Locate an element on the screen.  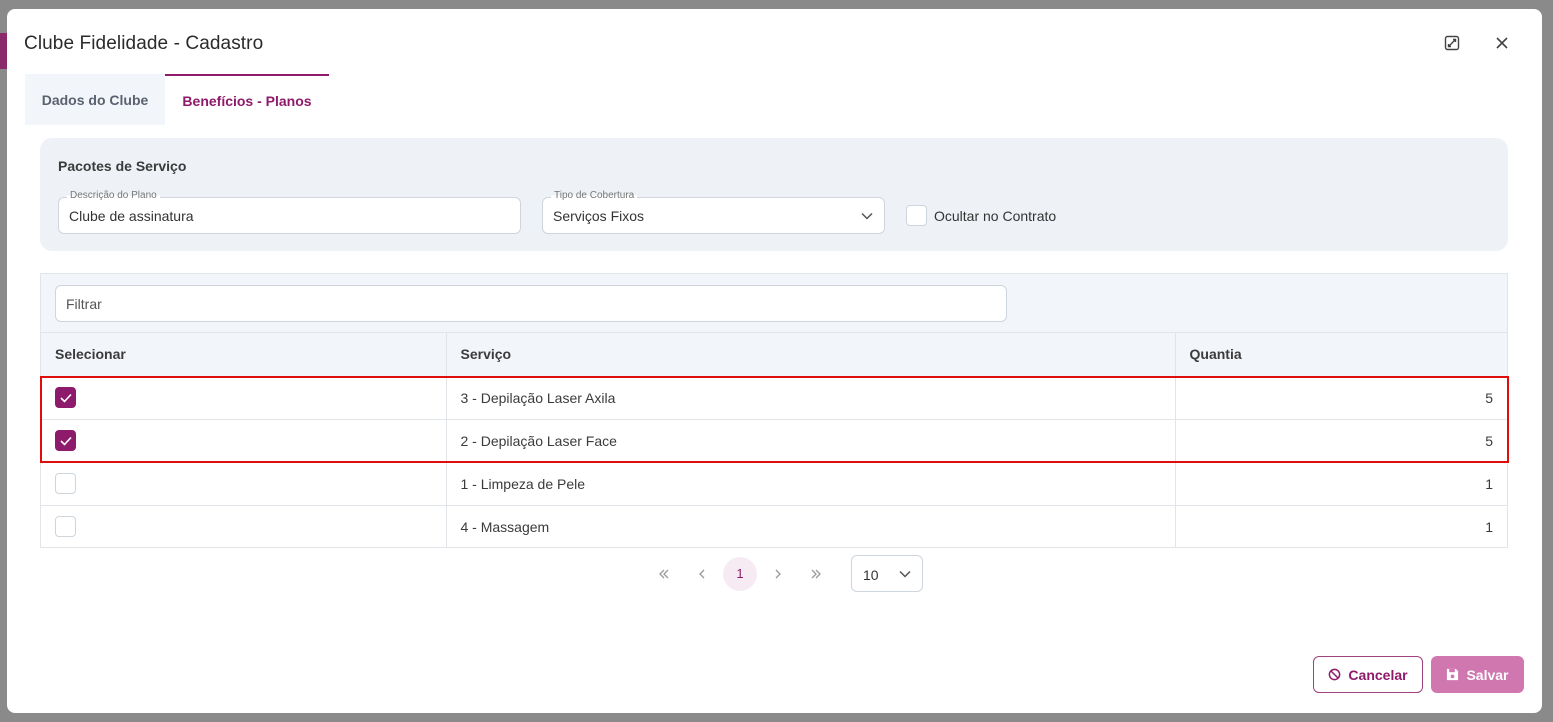
column-header-selecionar: Selecionar is located at coordinates (244, 355).